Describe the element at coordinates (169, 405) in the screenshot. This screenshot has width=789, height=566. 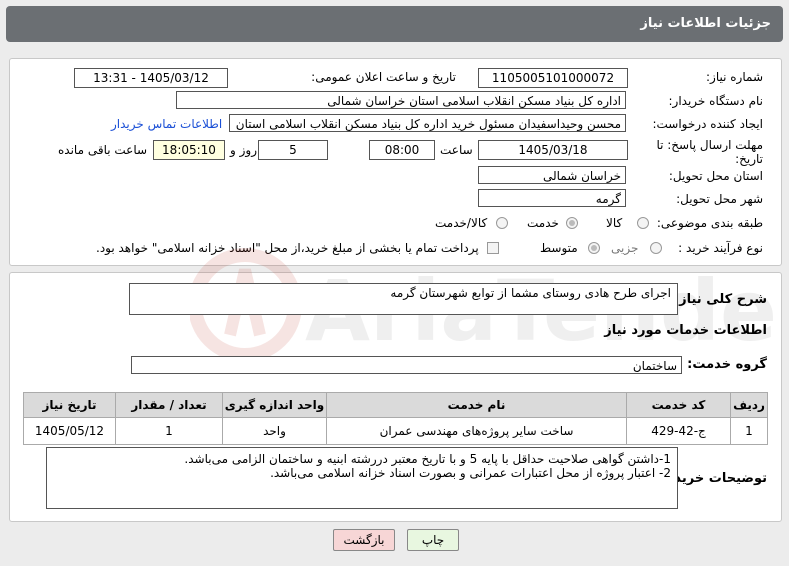
I see `col-quantity: تعداد / مقدار` at that location.